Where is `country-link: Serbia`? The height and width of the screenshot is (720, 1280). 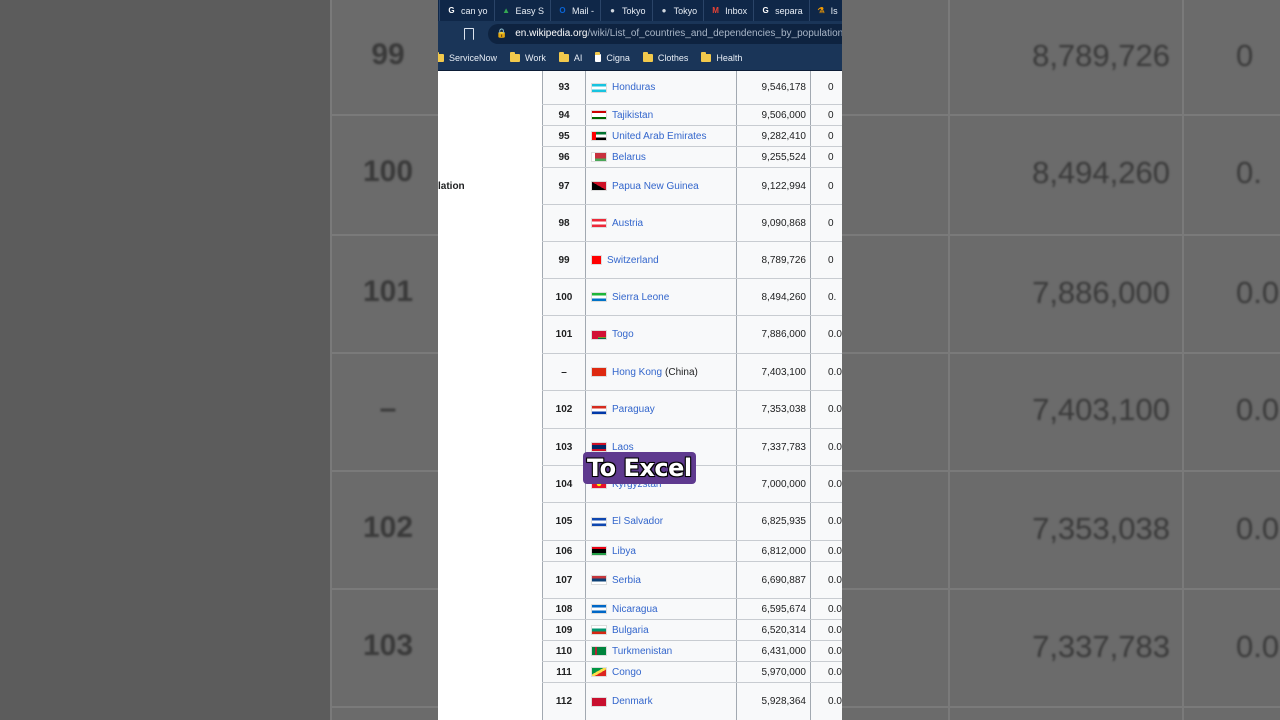
country-link: Serbia is located at coordinates (626, 580).